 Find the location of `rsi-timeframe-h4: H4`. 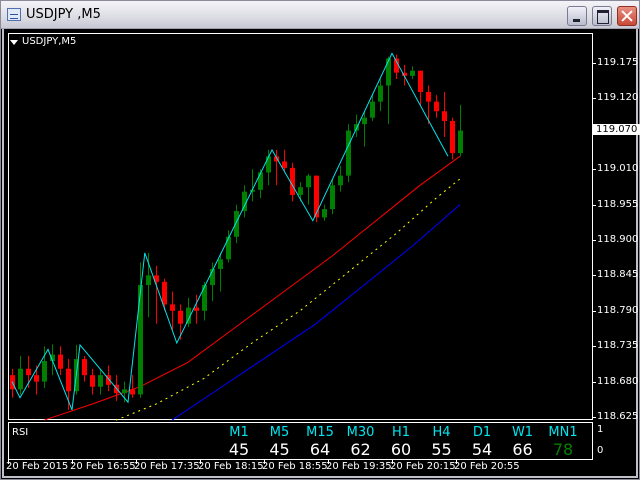

rsi-timeframe-h4: H4 is located at coordinates (441, 432).